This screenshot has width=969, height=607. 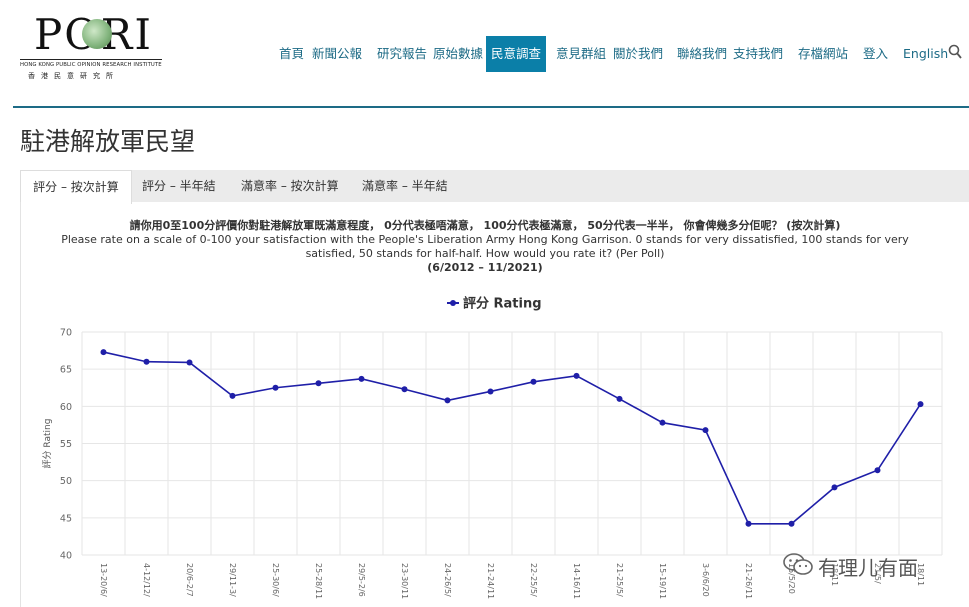 What do you see at coordinates (66, 444) in the screenshot?
I see `y-tick-label: 55` at bounding box center [66, 444].